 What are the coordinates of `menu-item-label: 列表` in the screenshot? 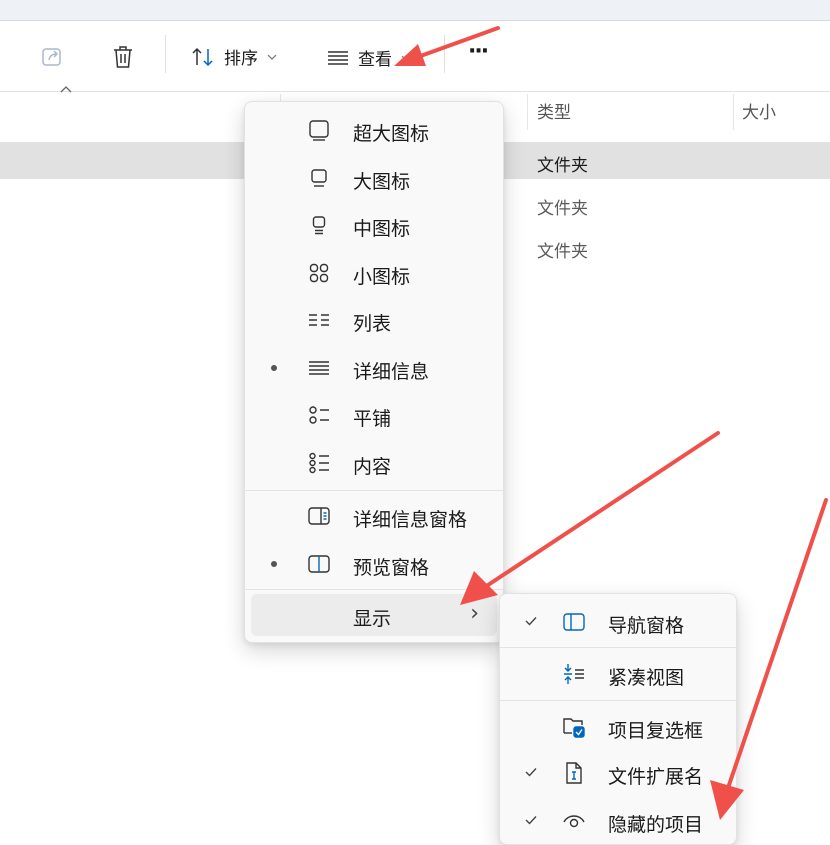 It's located at (372, 324).